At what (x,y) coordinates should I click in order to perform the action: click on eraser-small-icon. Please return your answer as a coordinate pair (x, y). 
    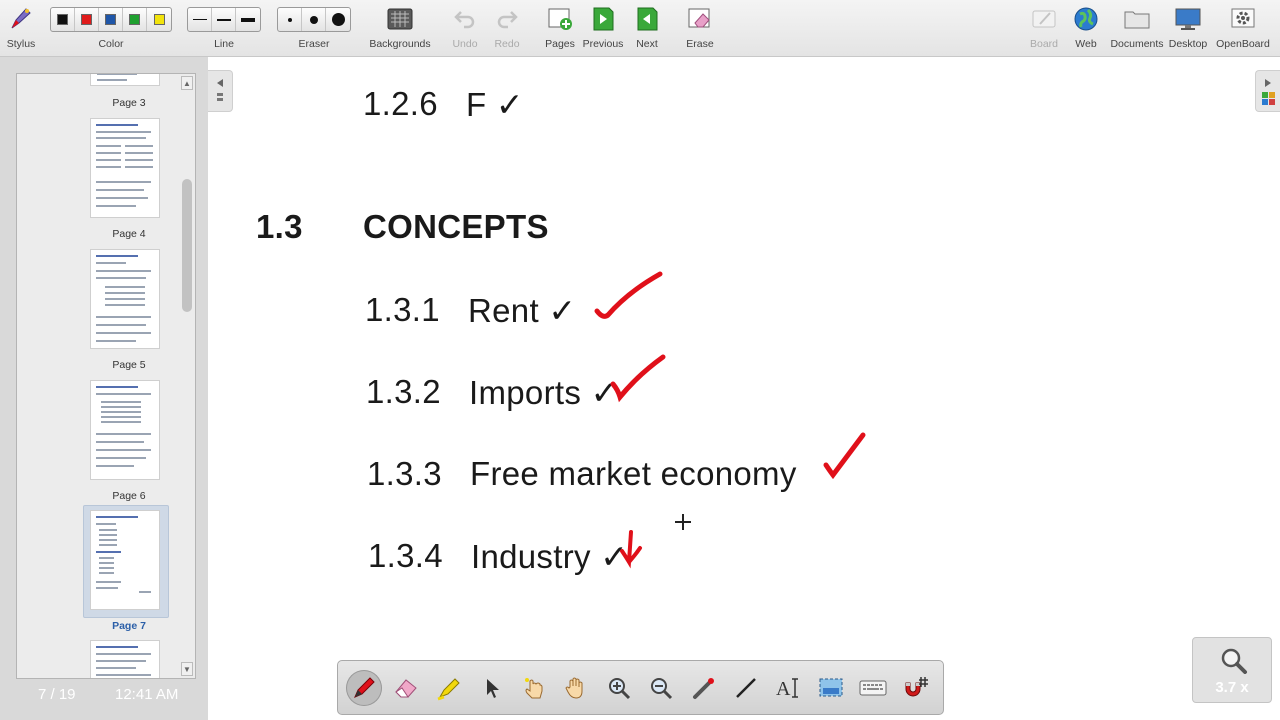
    Looking at the image, I should click on (289, 19).